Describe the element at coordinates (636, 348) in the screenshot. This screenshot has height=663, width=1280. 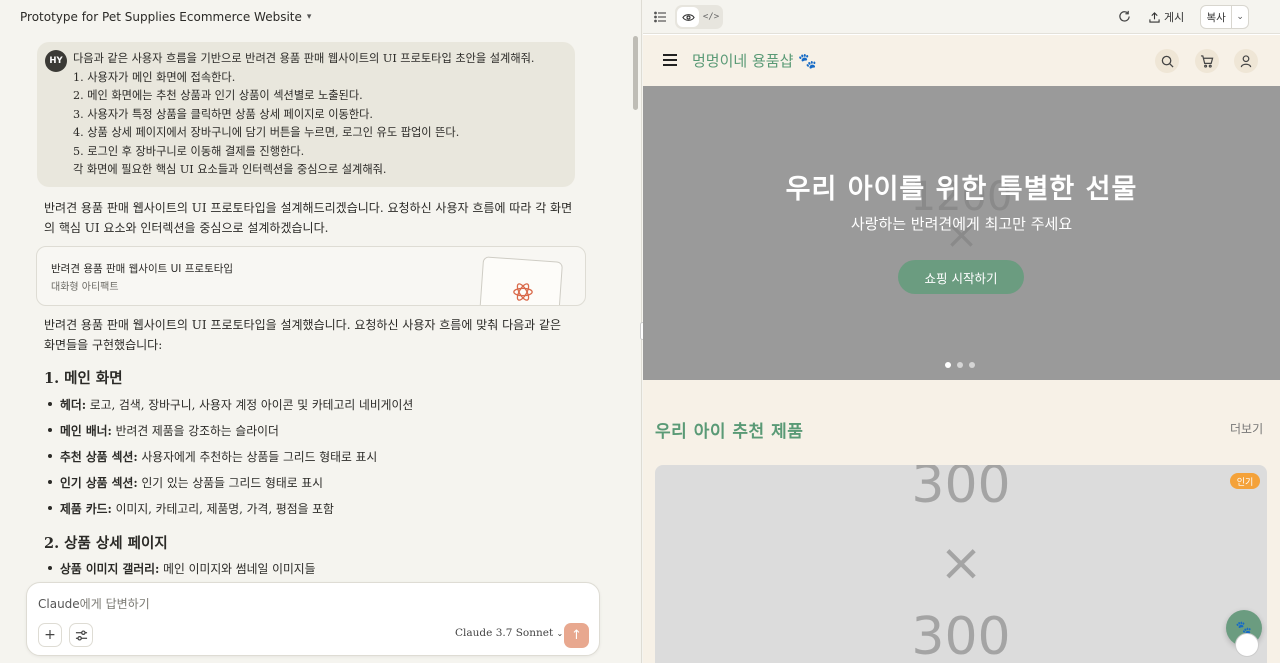
I see `chat-scrollbar` at that location.